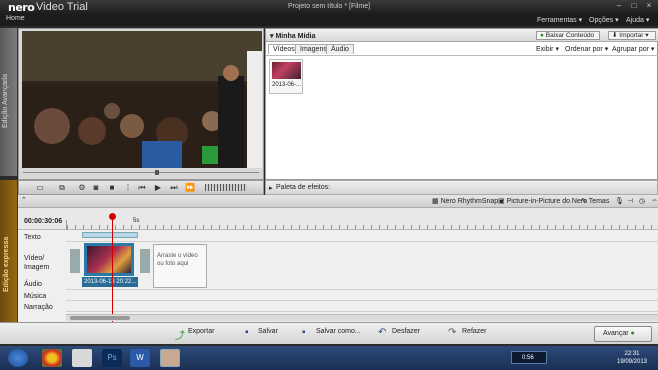 This screenshot has height=370, width=658. What do you see at coordinates (547, 49) in the screenshot?
I see `view-menu: Exibir ▾` at bounding box center [547, 49].